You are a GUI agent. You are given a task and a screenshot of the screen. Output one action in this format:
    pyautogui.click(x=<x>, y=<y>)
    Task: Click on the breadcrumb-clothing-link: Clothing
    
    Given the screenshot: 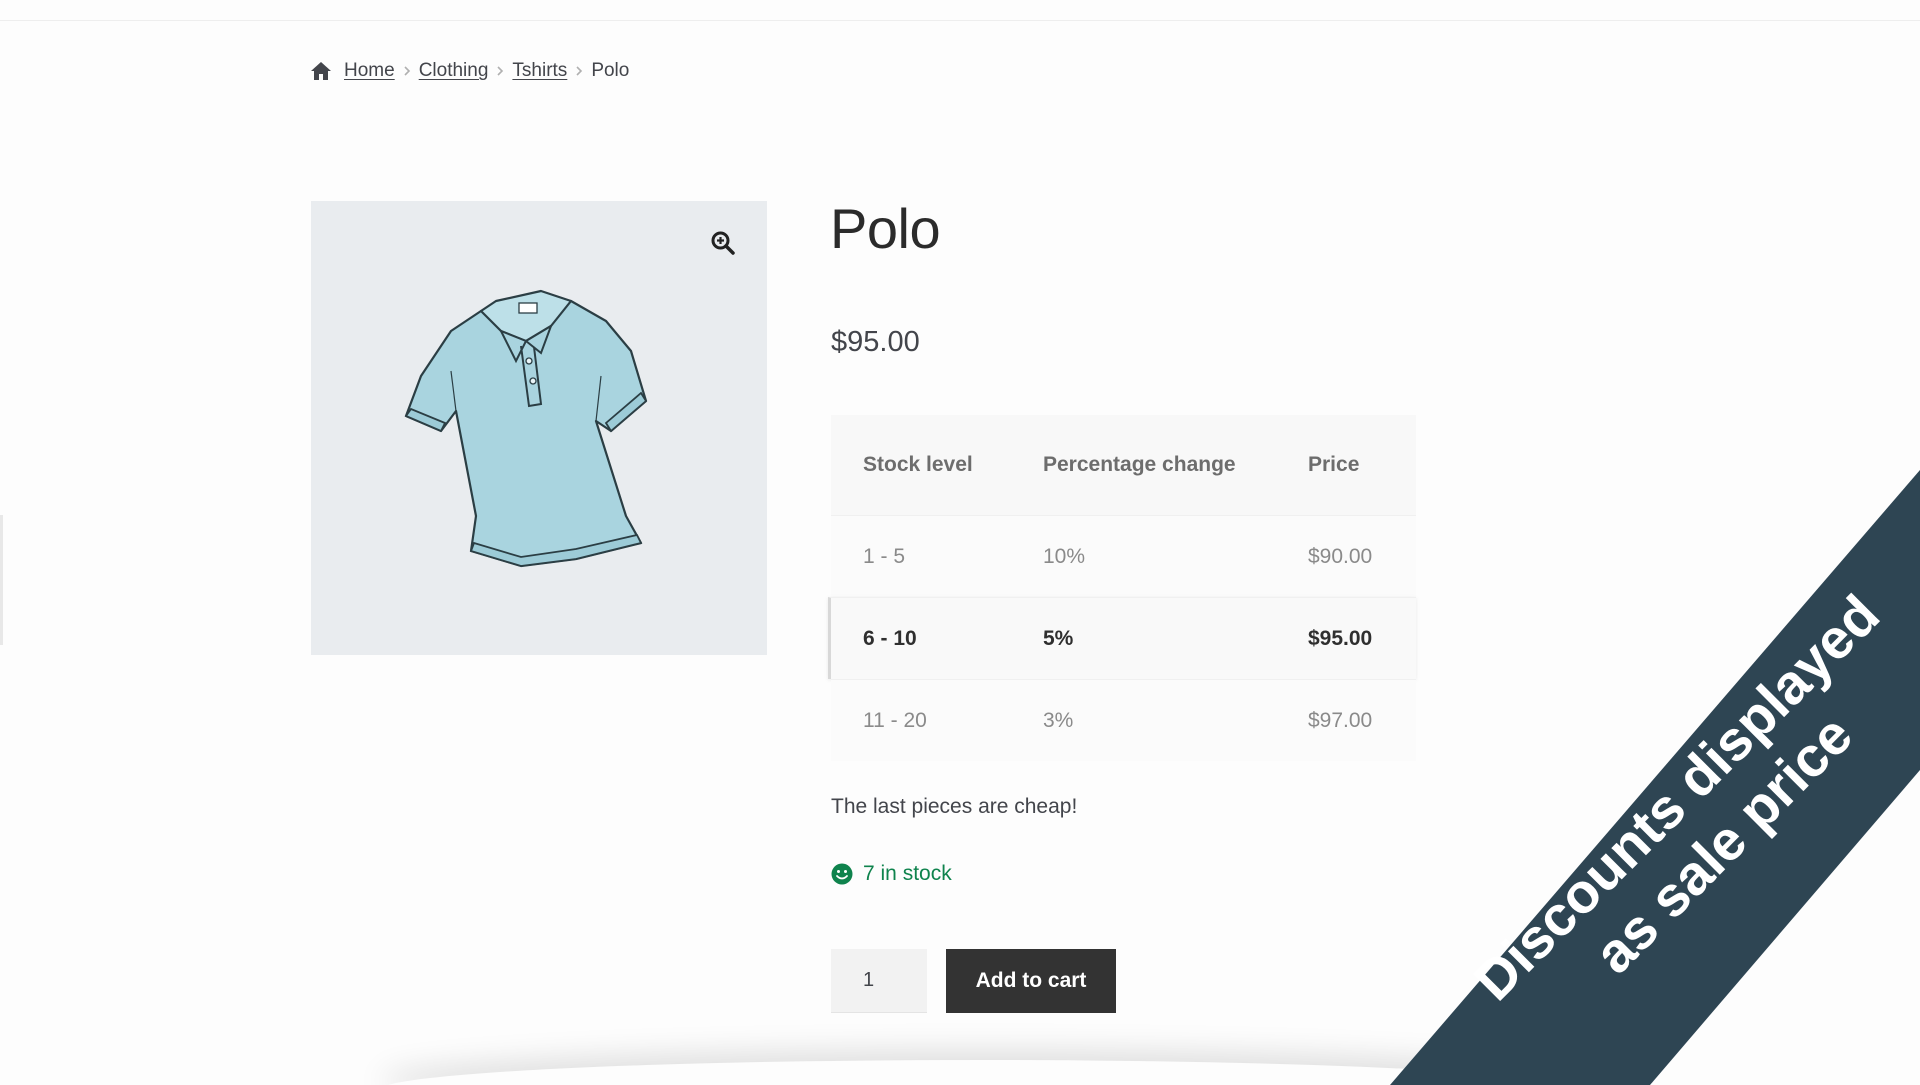 What is the action you would take?
    pyautogui.click(x=454, y=71)
    